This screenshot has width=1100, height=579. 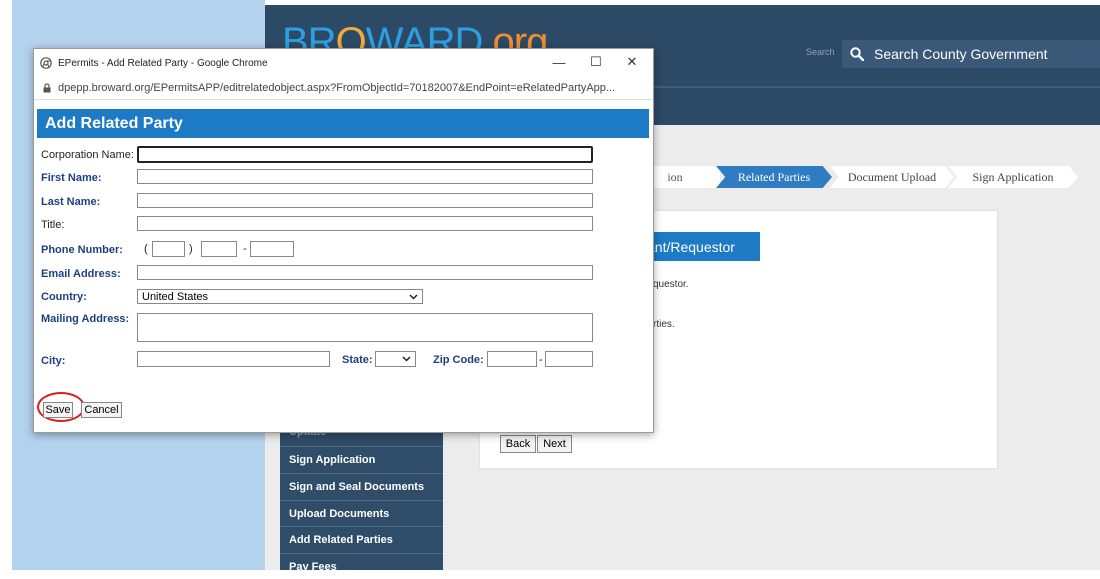 What do you see at coordinates (357, 360) in the screenshot?
I see `state-label: State:` at bounding box center [357, 360].